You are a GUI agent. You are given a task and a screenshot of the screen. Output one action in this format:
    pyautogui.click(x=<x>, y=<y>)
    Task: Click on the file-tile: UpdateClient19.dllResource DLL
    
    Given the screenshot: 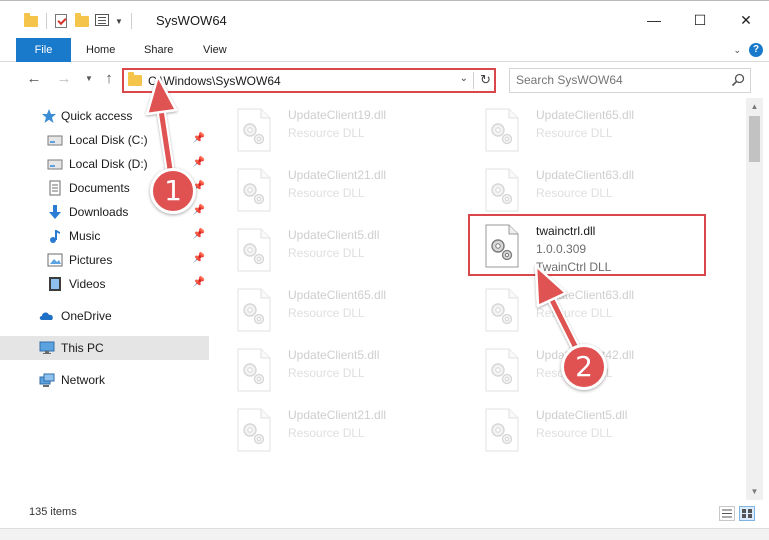 What is the action you would take?
    pyautogui.click(x=341, y=130)
    